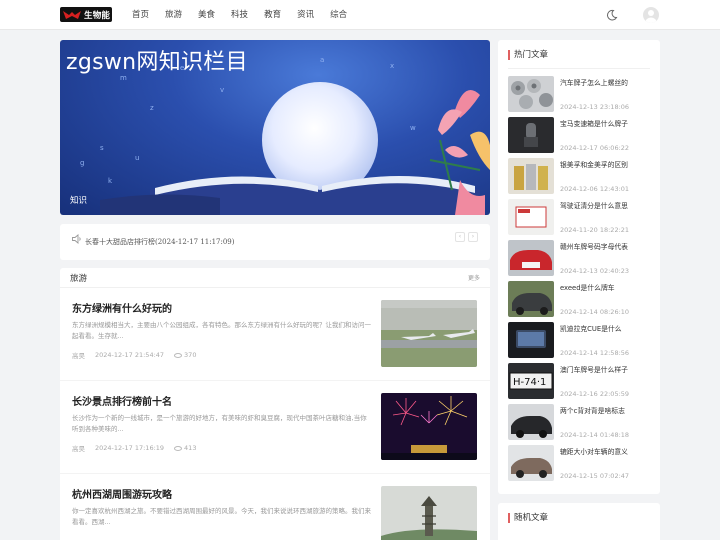  I want to click on nav-item-news: 资讯, so click(305, 15).